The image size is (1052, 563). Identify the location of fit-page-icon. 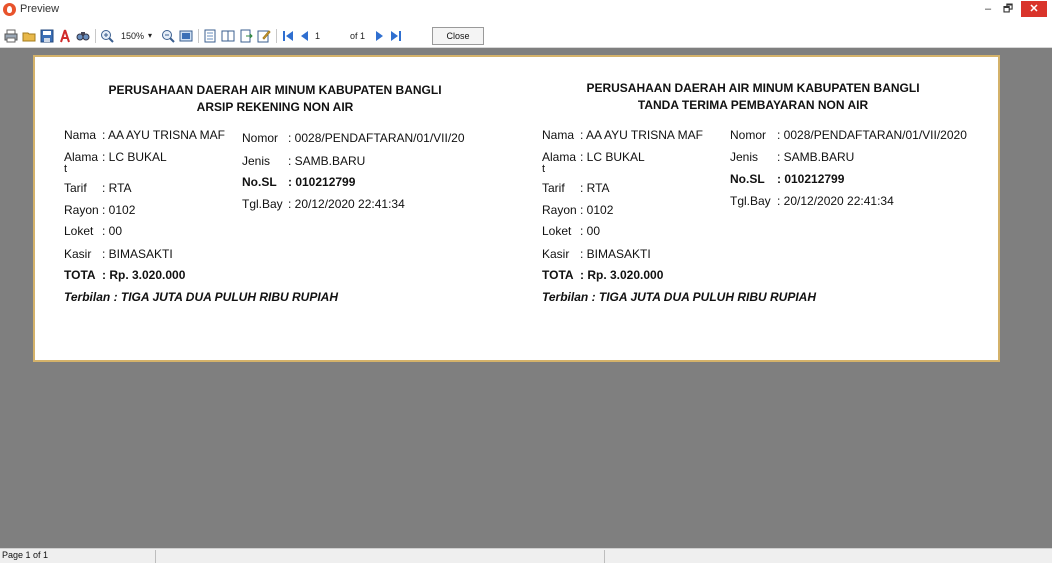
(186, 36).